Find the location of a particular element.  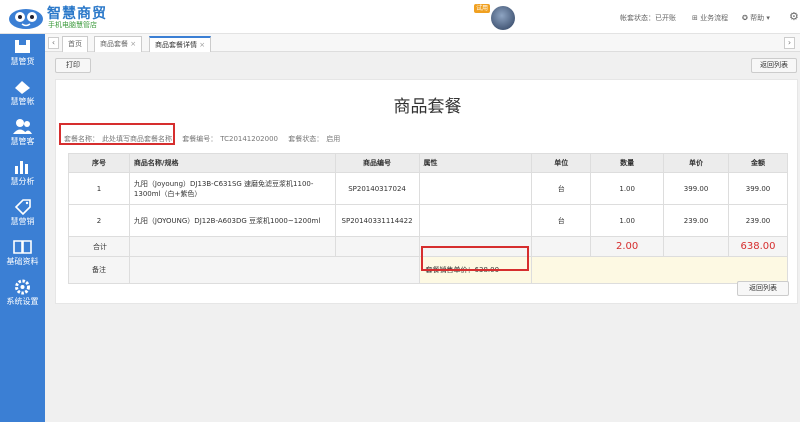

tab-product-bundle: 商品套餐 × is located at coordinates (118, 44).